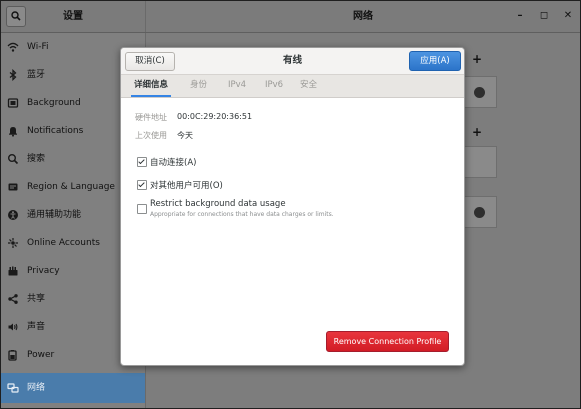  What do you see at coordinates (151, 135) in the screenshot?
I see `last-used-label: 上次使用` at bounding box center [151, 135].